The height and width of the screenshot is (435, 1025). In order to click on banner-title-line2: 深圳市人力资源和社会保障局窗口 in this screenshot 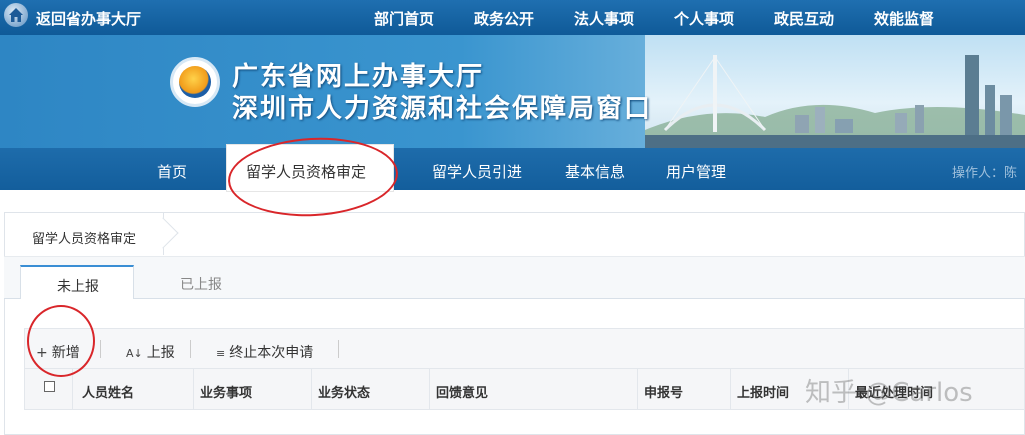, I will do `click(442, 109)`.